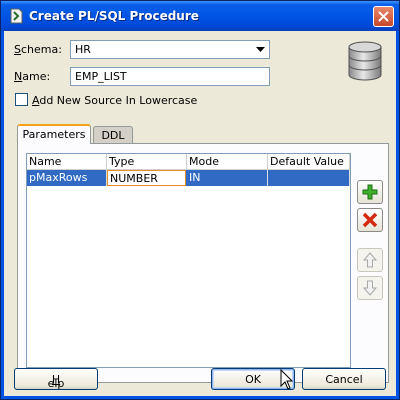 The image size is (400, 400). Describe the element at coordinates (16, 16) in the screenshot. I see `procedure-icon` at that location.